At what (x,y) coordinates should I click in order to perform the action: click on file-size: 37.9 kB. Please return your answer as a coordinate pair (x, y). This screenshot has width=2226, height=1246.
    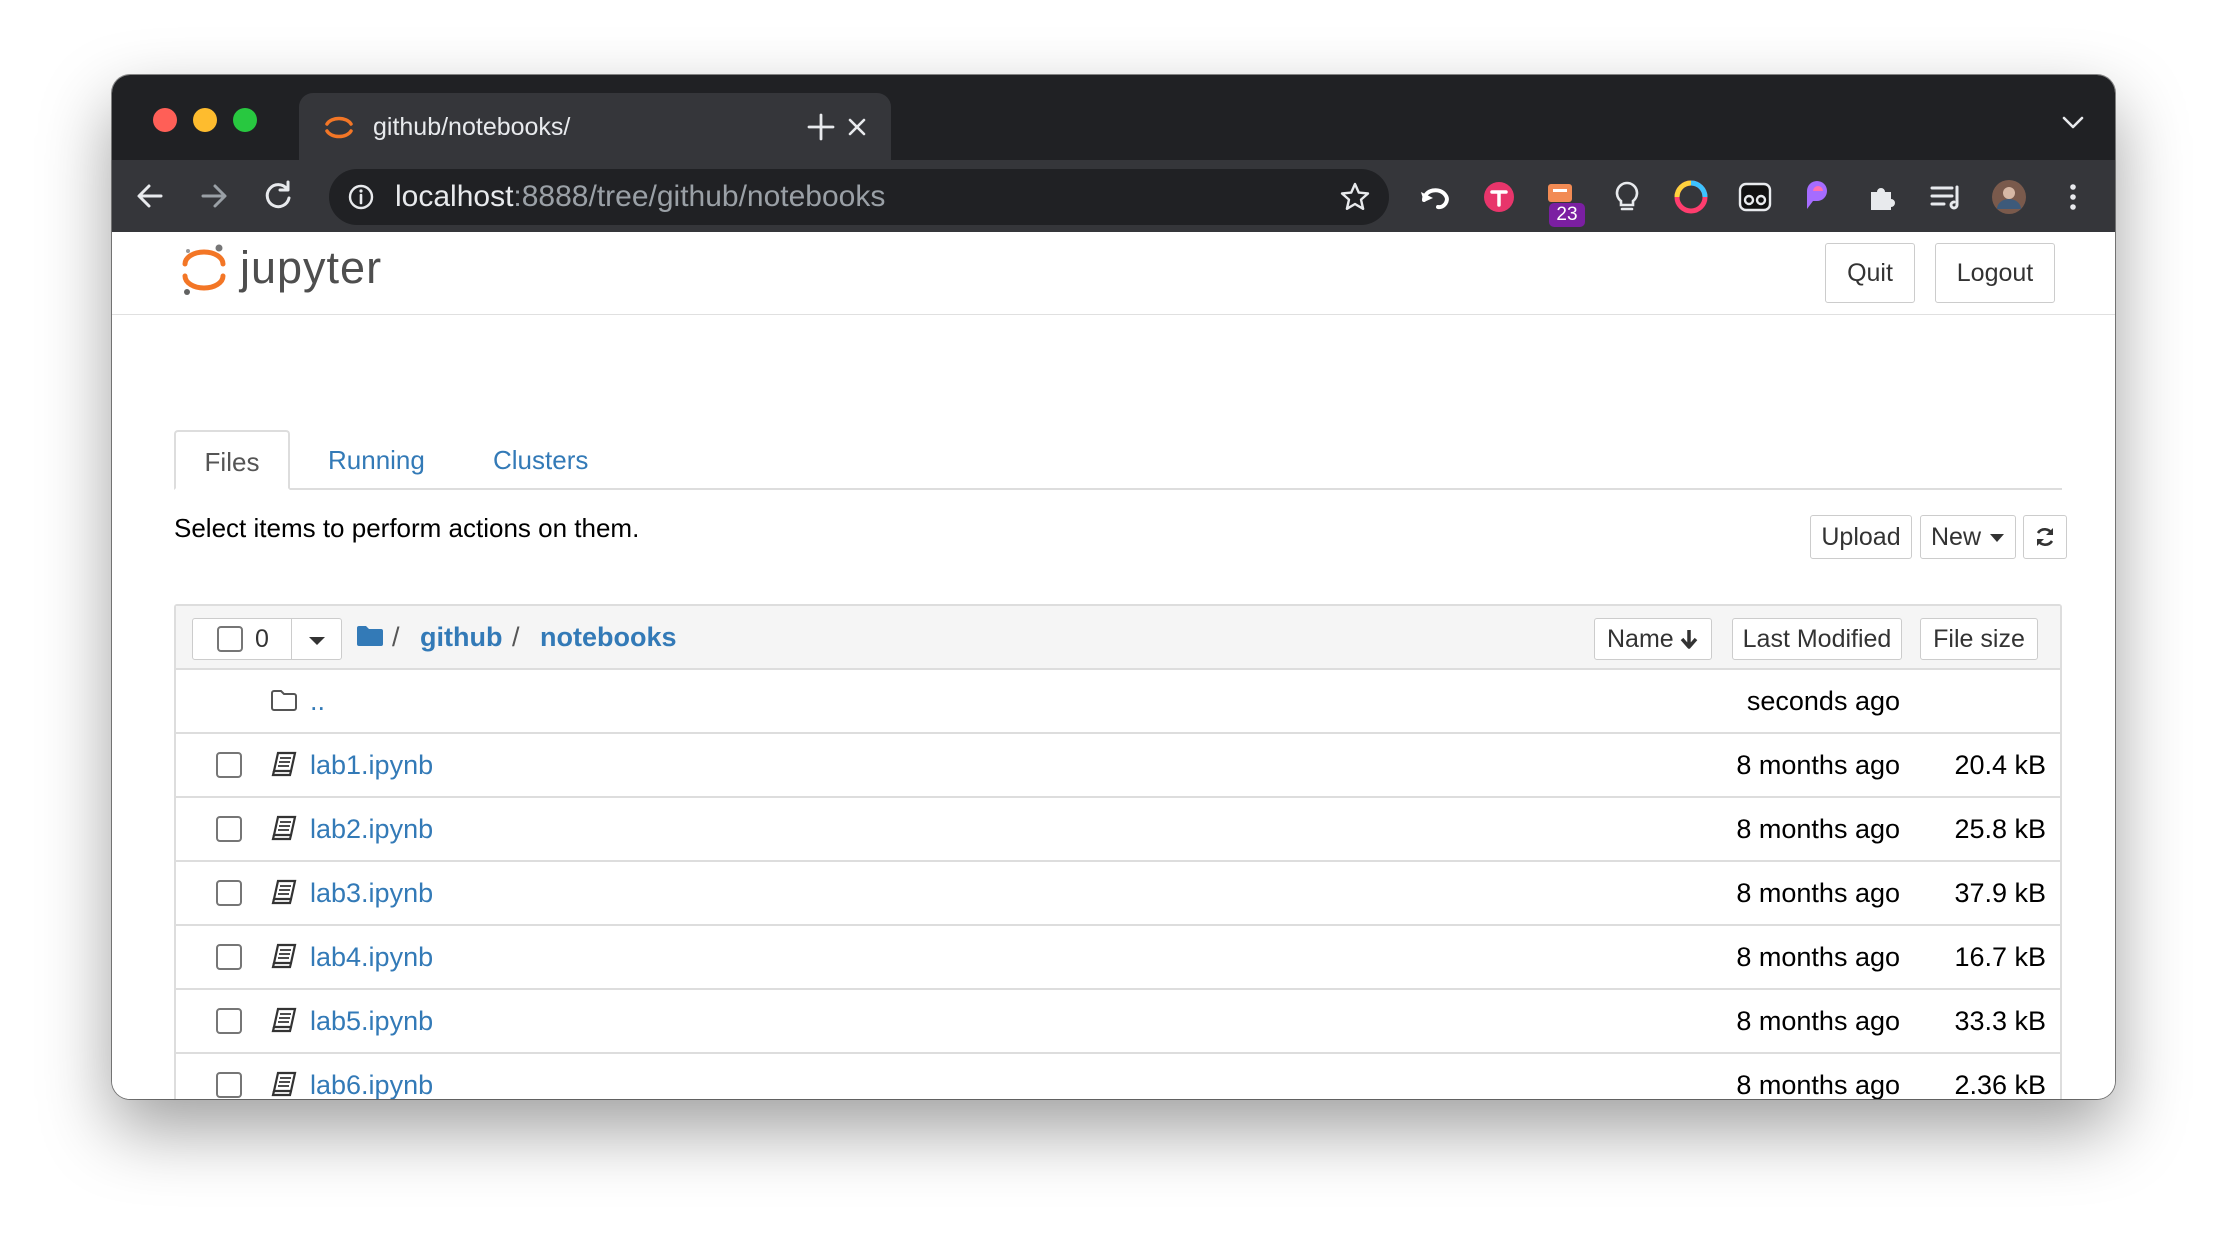
    Looking at the image, I should click on (2000, 893).